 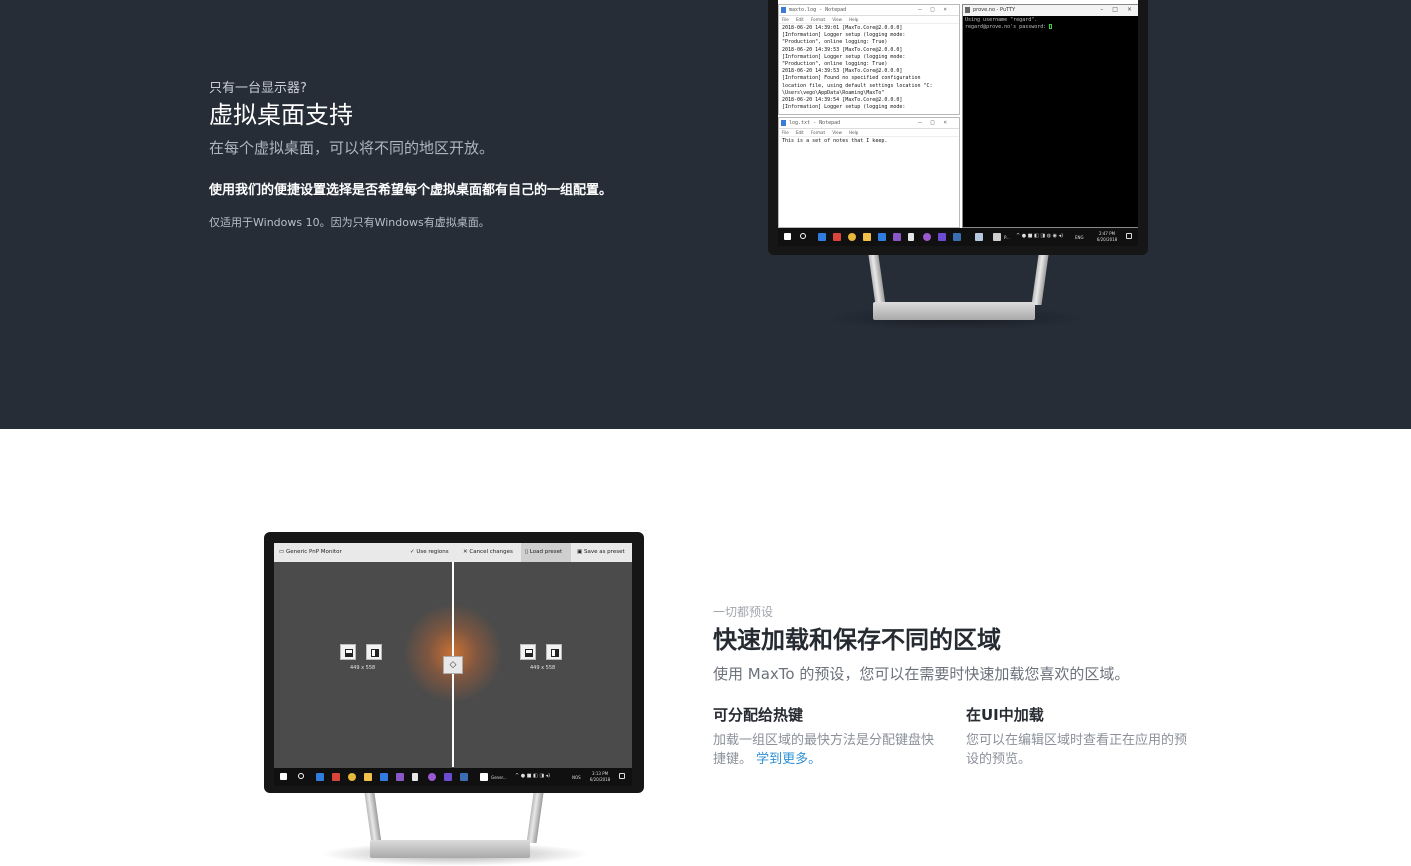 I want to click on save-as-preset-button: ▣ Save as preset, so click(x=601, y=552).